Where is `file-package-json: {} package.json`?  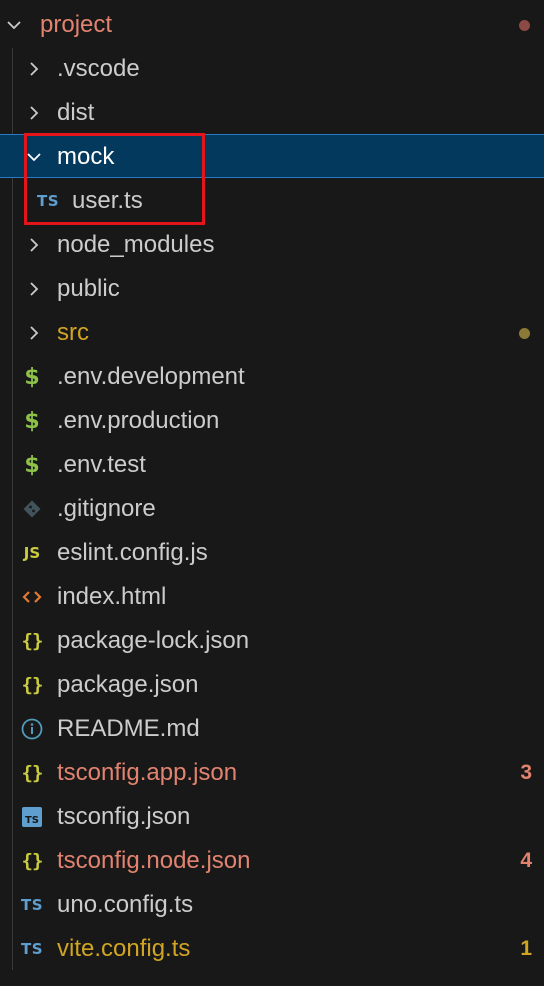 file-package-json: {} package.json is located at coordinates (272, 685).